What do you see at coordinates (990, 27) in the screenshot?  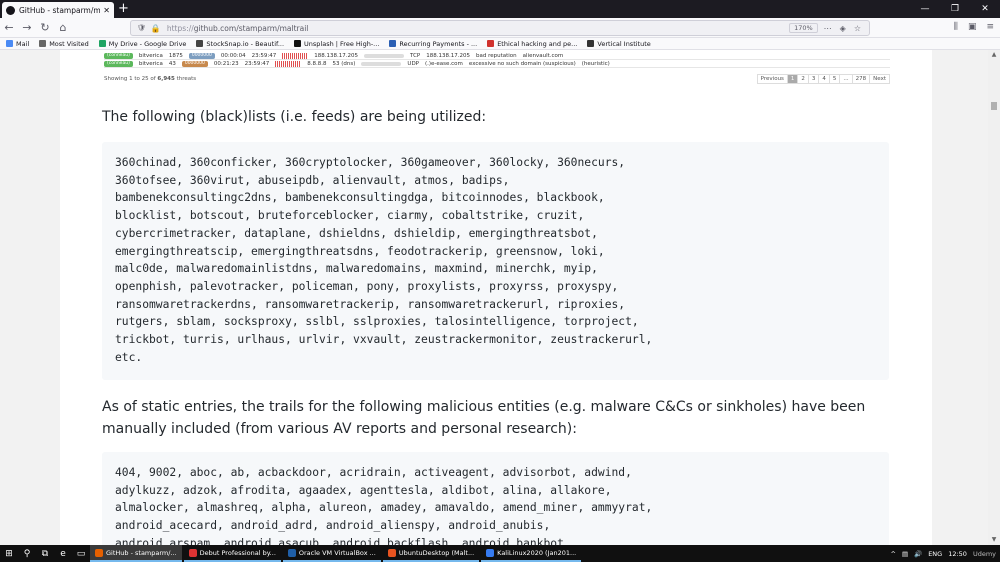 I see `menu-icon: ≡` at bounding box center [990, 27].